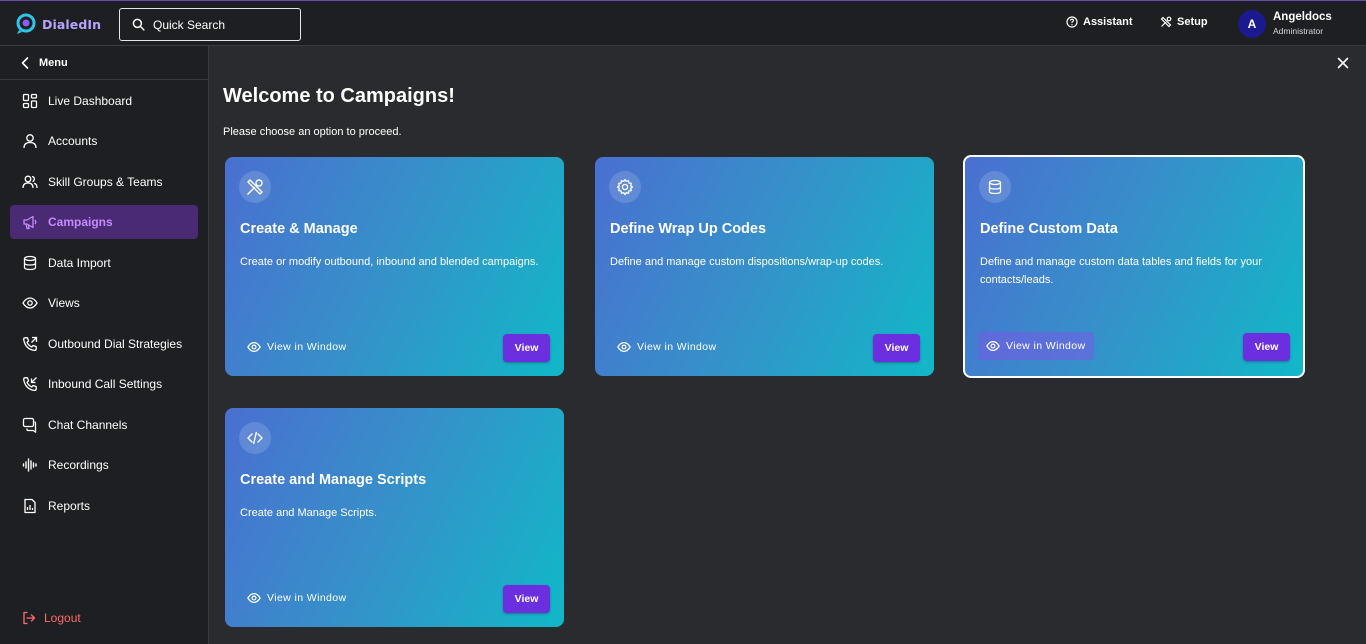 Image resolution: width=1366 pixels, height=644 pixels. I want to click on sidebar-item-chat-channels: Chat Channels, so click(104, 425).